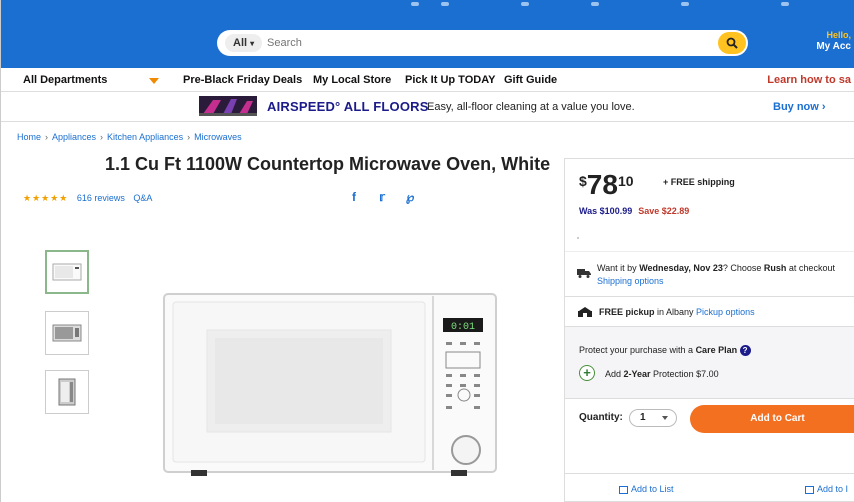  I want to click on breadcrumb-kitchen-appliances: Kitchen Appliances, so click(145, 137).